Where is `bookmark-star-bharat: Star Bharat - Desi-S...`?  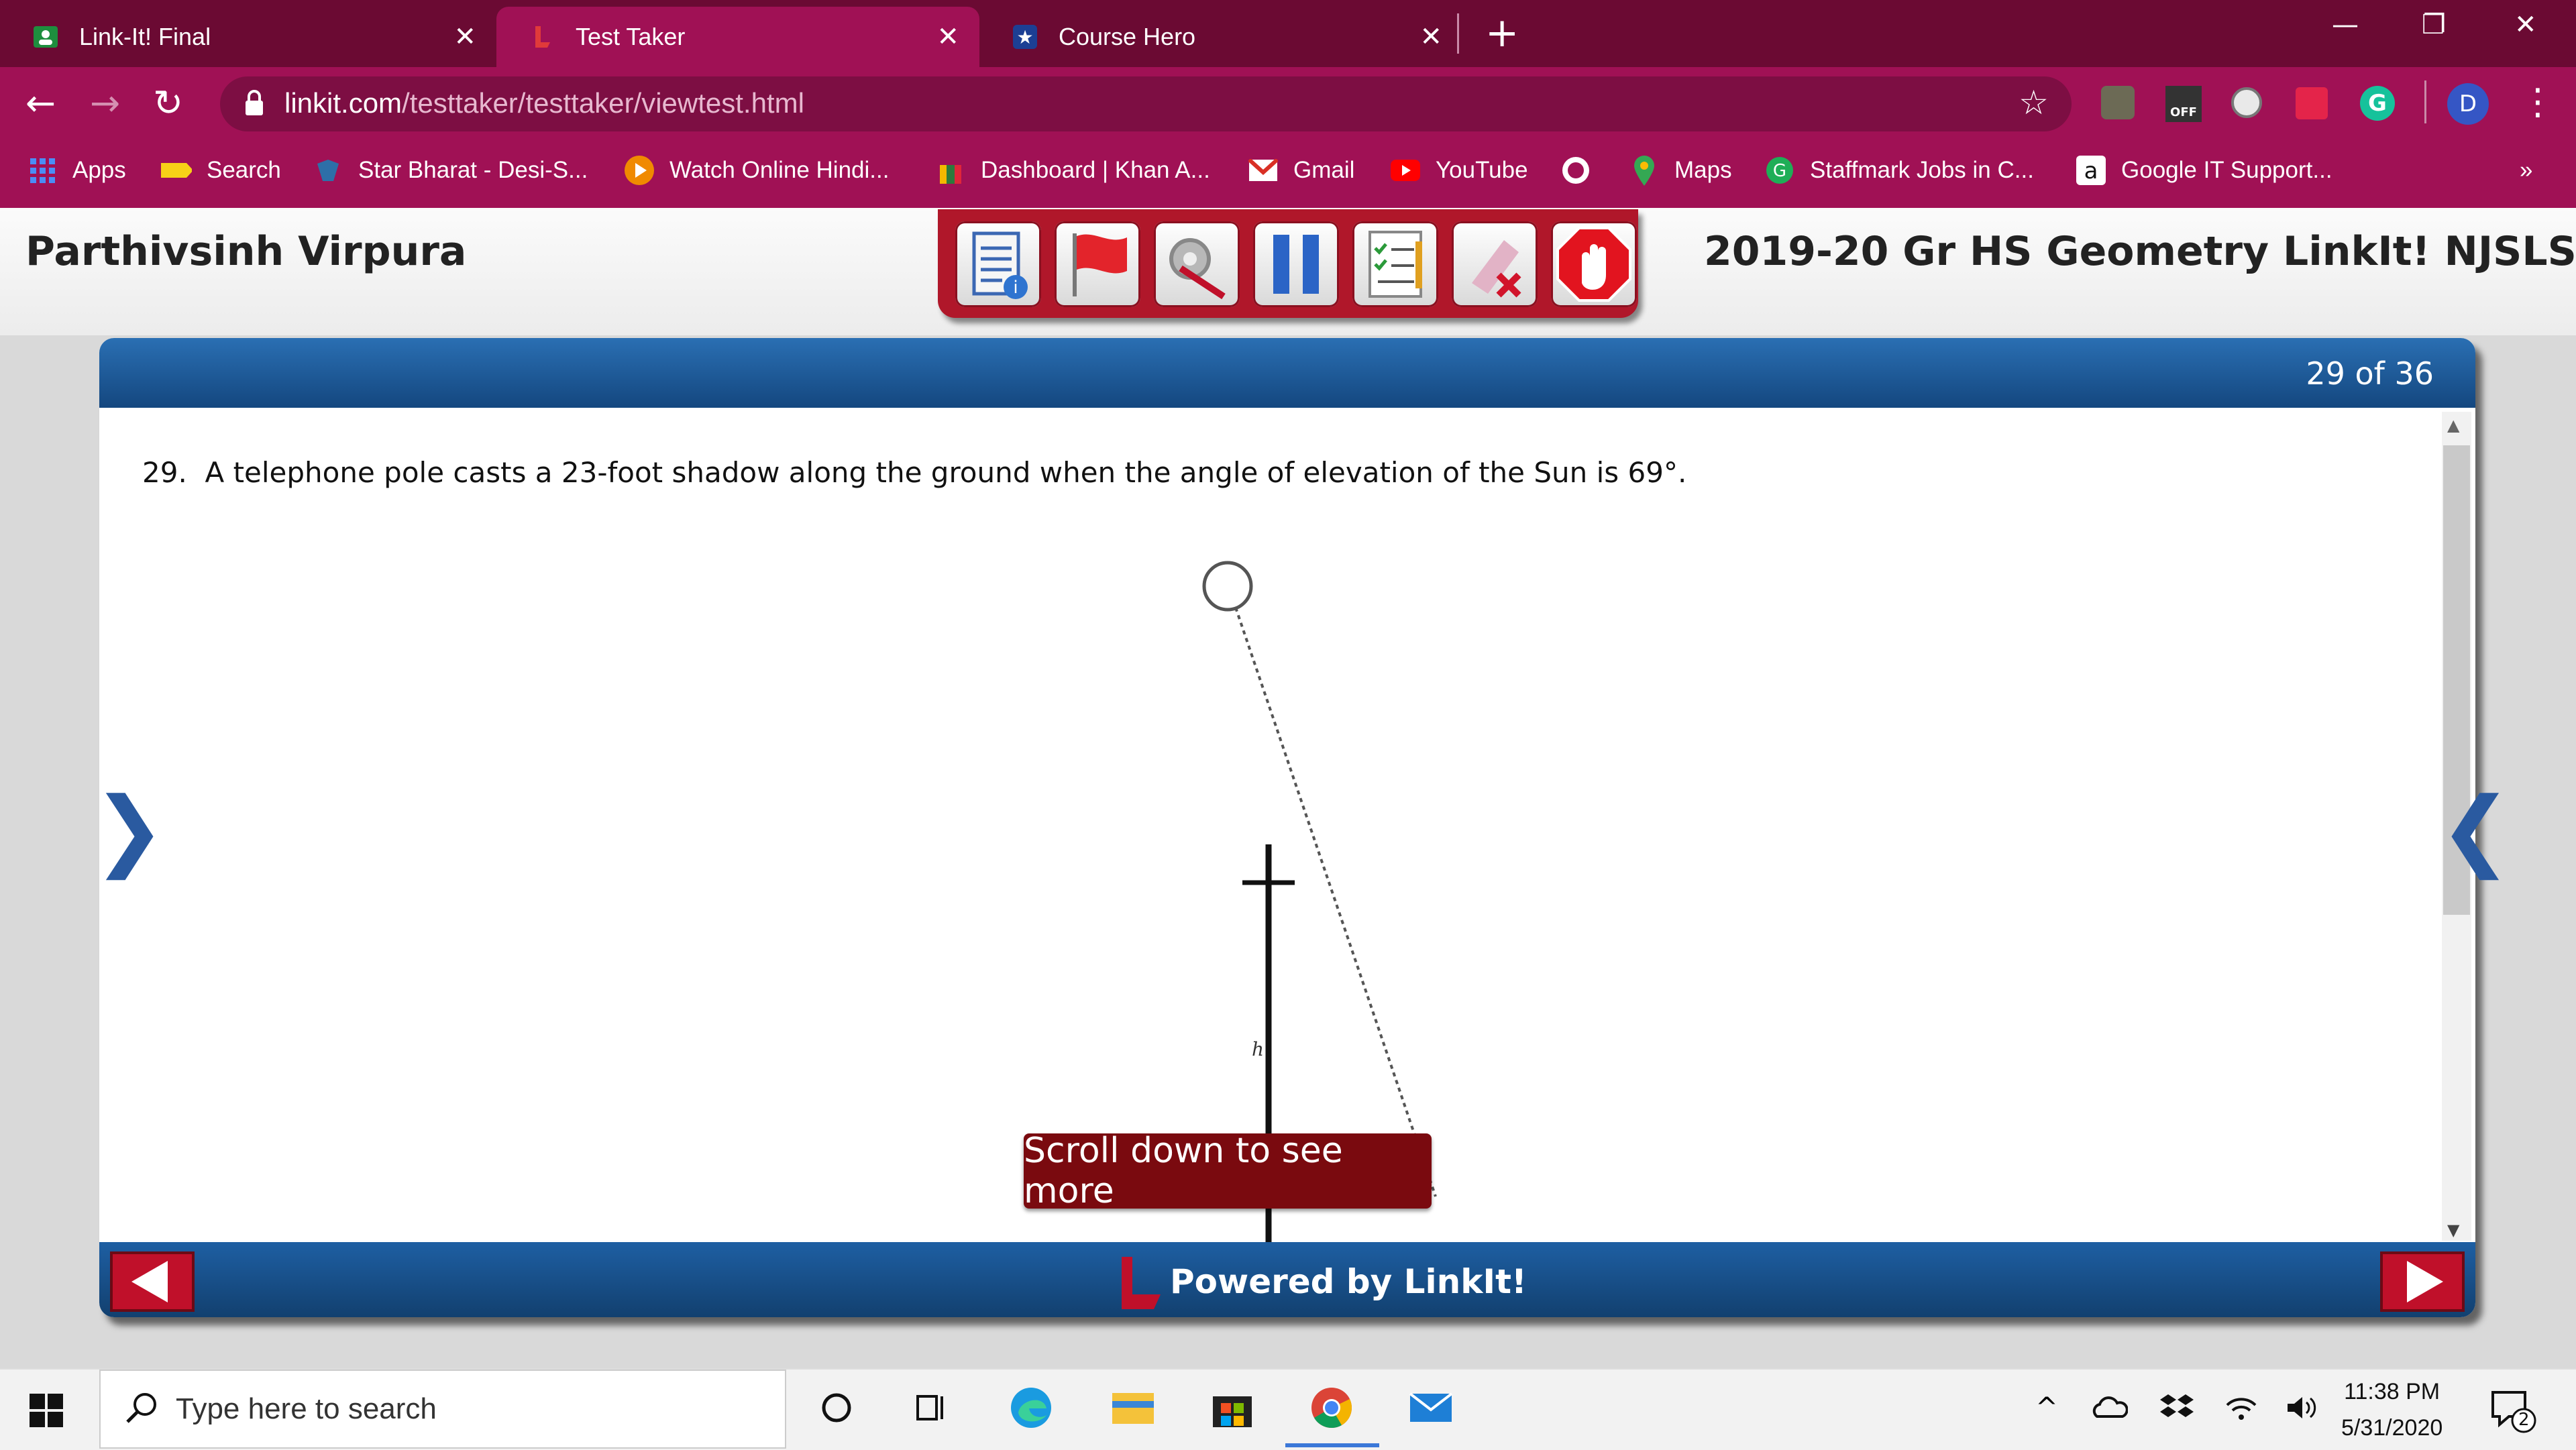
bookmark-star-bharat: Star Bharat - Desi-S... is located at coordinates (450, 170).